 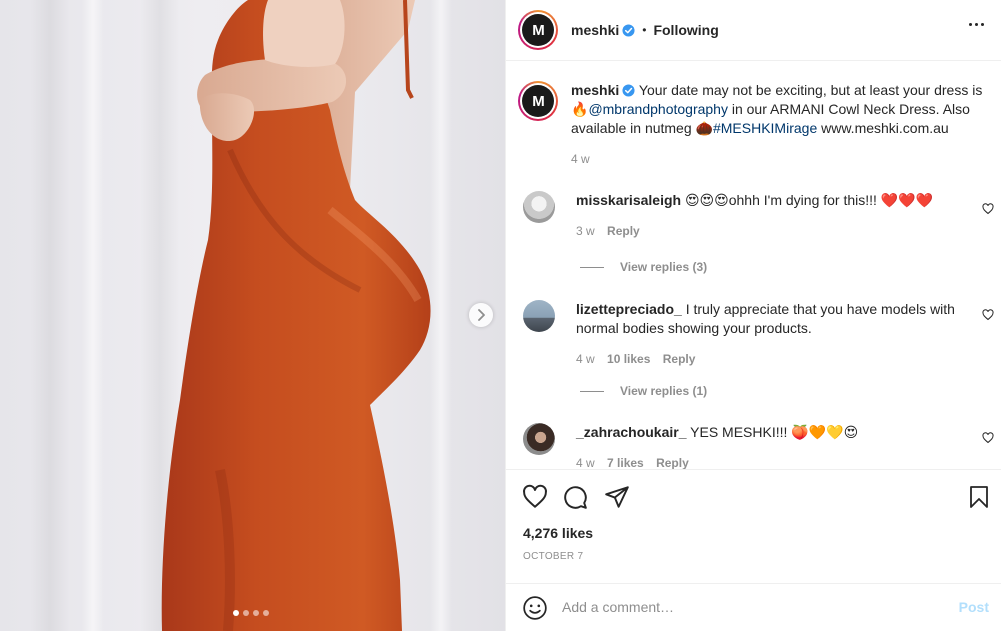 I want to click on comment-username: misskarisaleigh, so click(x=628, y=200).